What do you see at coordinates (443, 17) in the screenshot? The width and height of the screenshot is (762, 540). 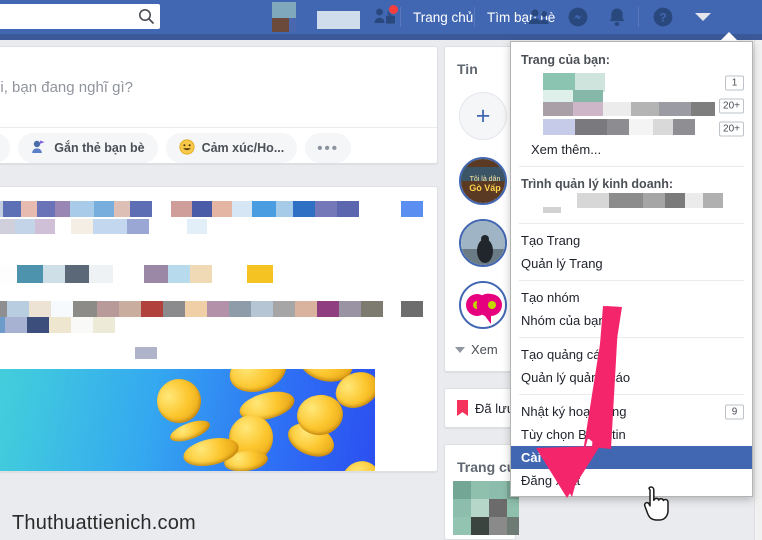 I see `nav-home-link: Trang chủ` at bounding box center [443, 17].